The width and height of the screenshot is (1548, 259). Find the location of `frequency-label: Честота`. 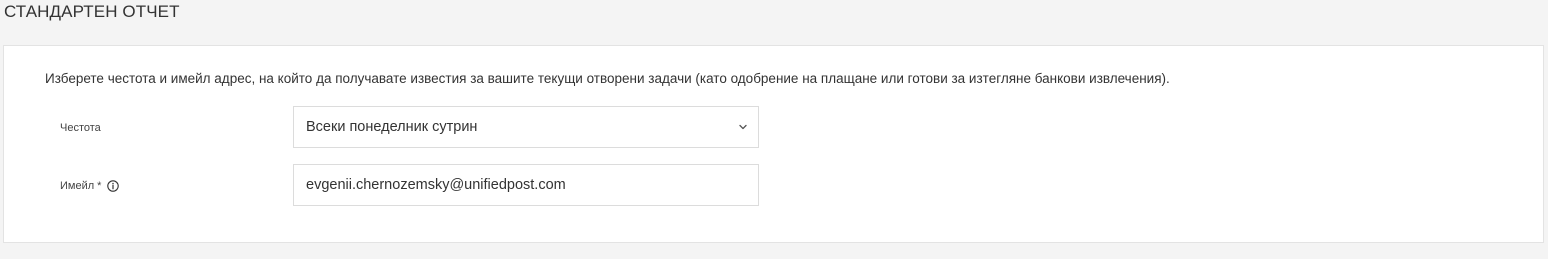

frequency-label: Честота is located at coordinates (80, 128).